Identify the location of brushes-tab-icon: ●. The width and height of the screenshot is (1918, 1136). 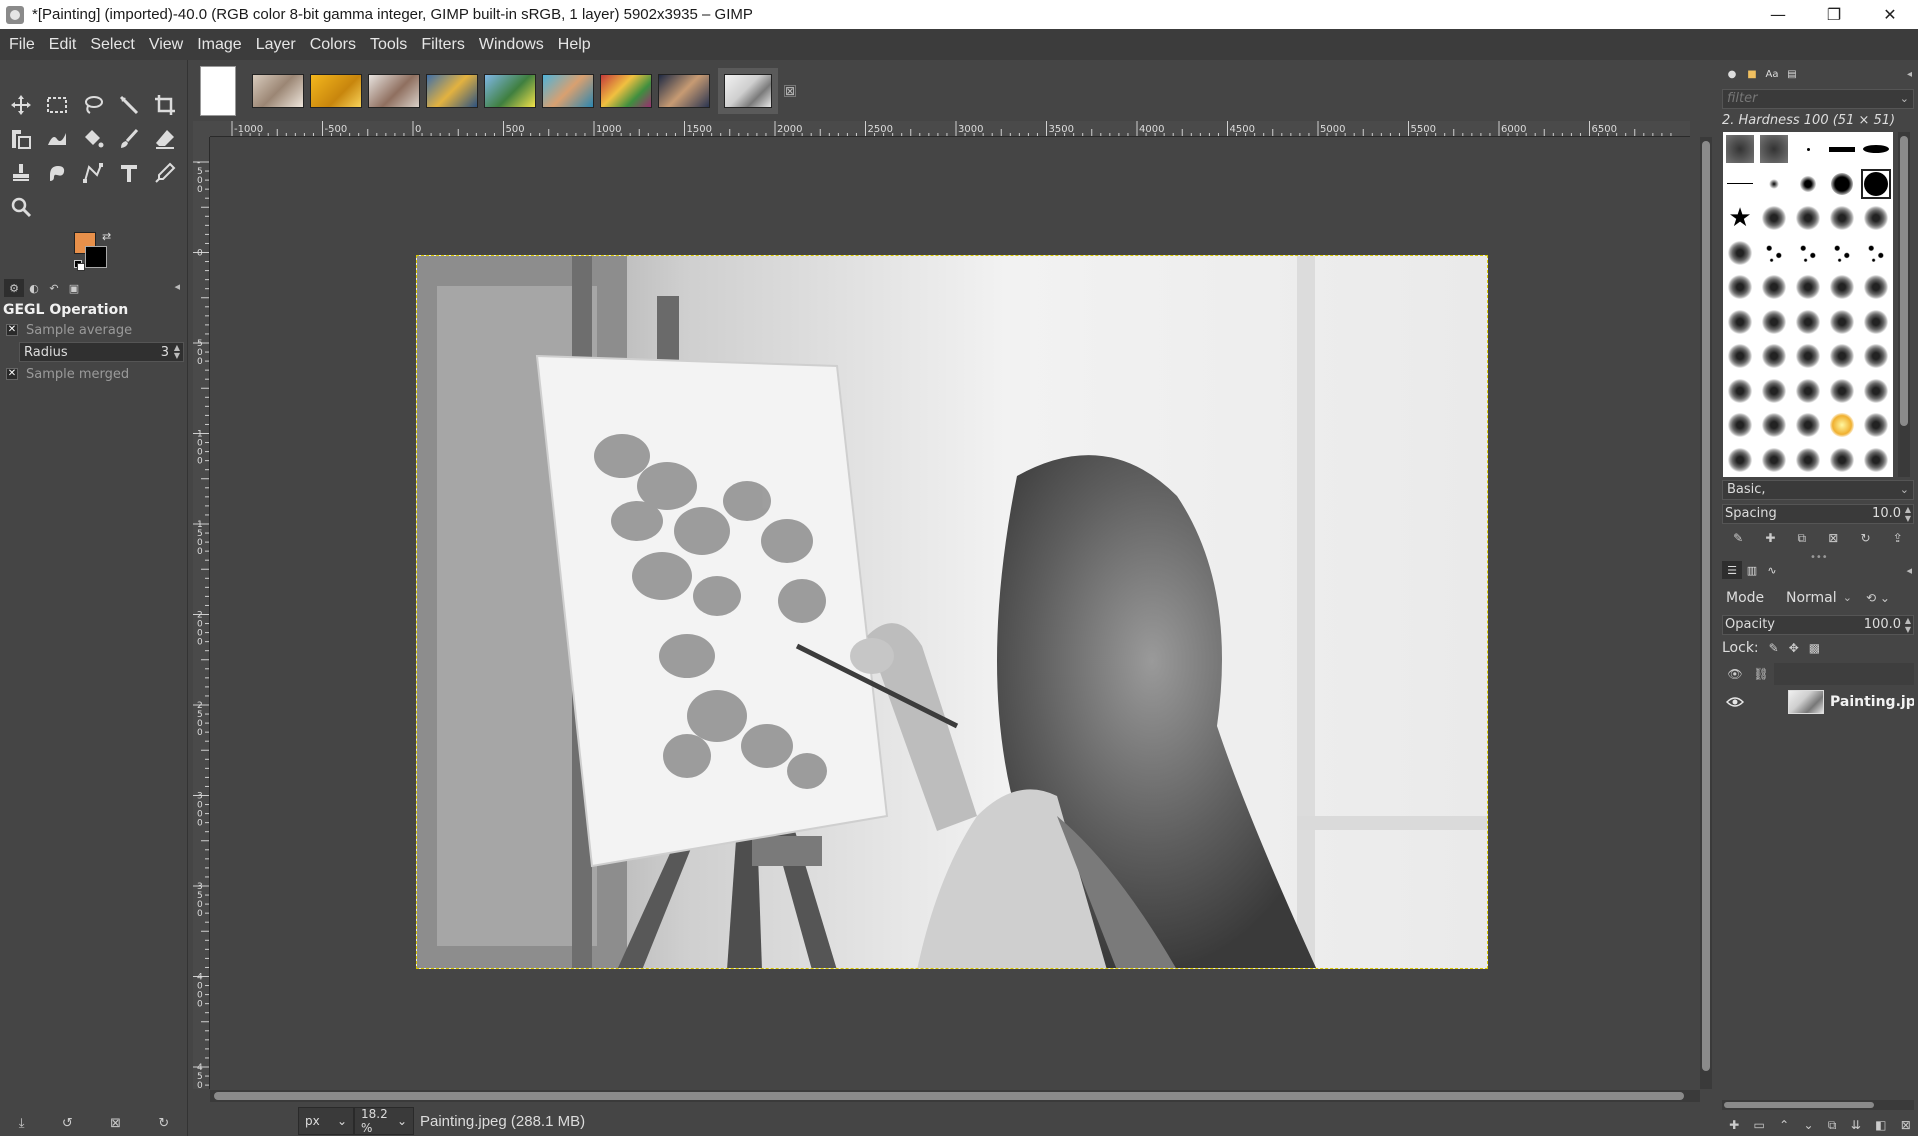
(1732, 74).